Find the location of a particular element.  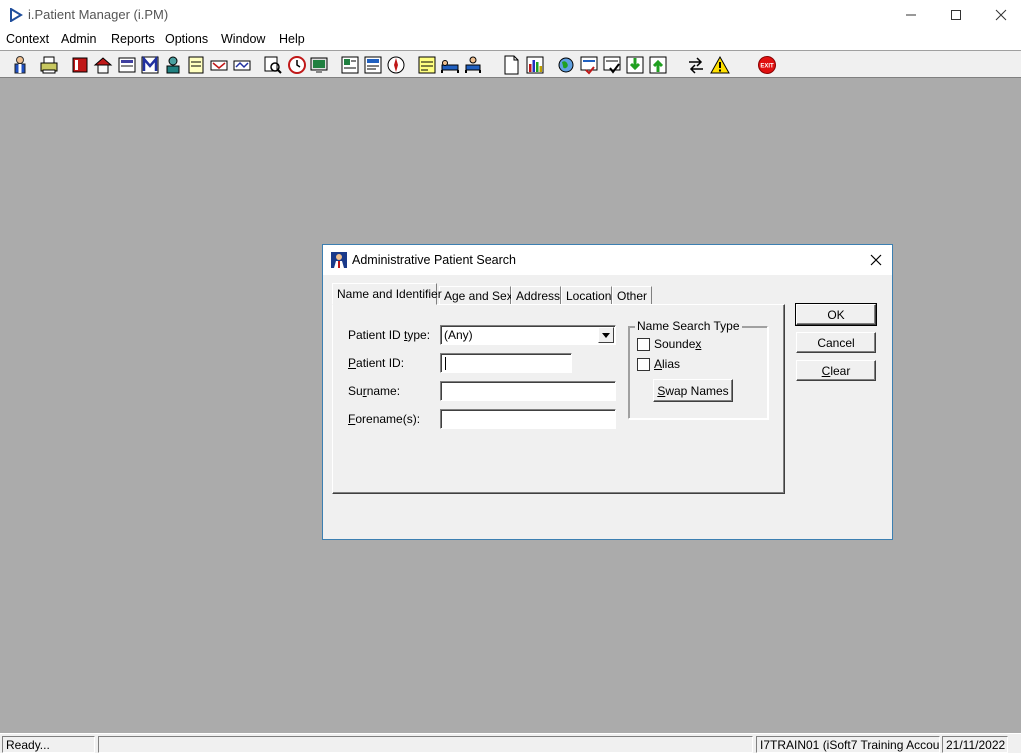

waitlist-button is located at coordinates (242, 65).